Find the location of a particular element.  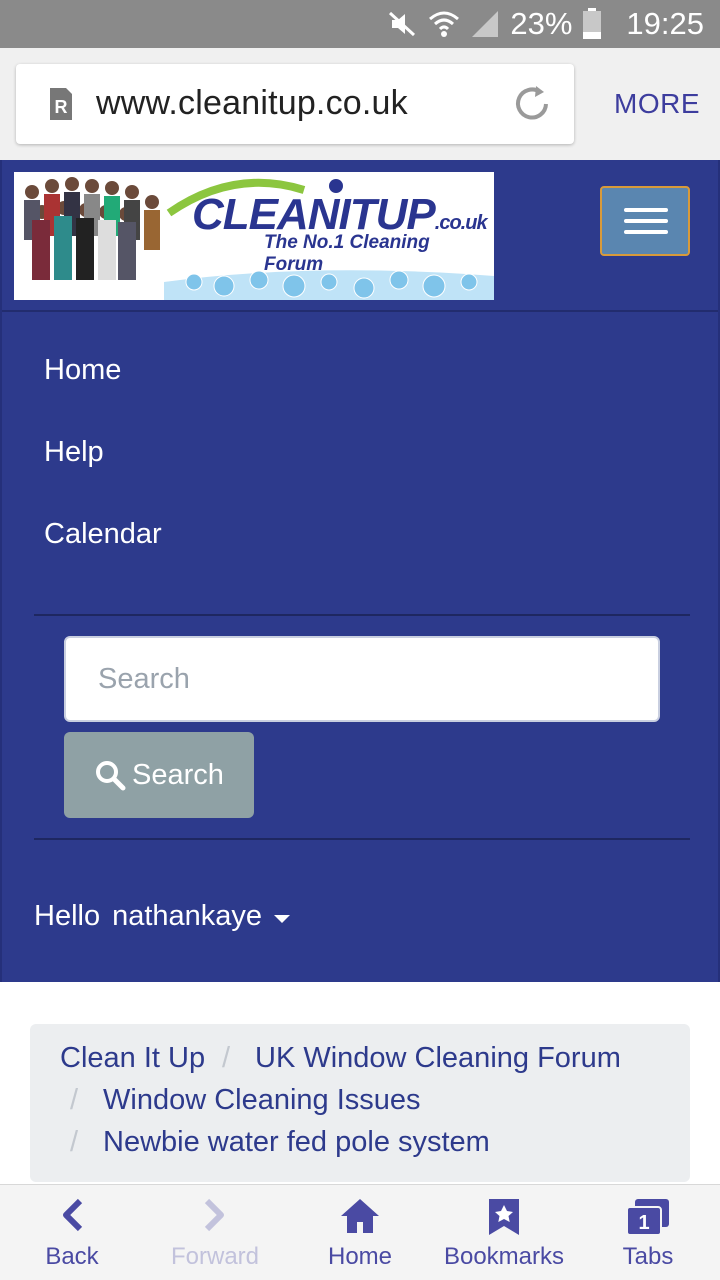

reload-icon is located at coordinates (532, 104).